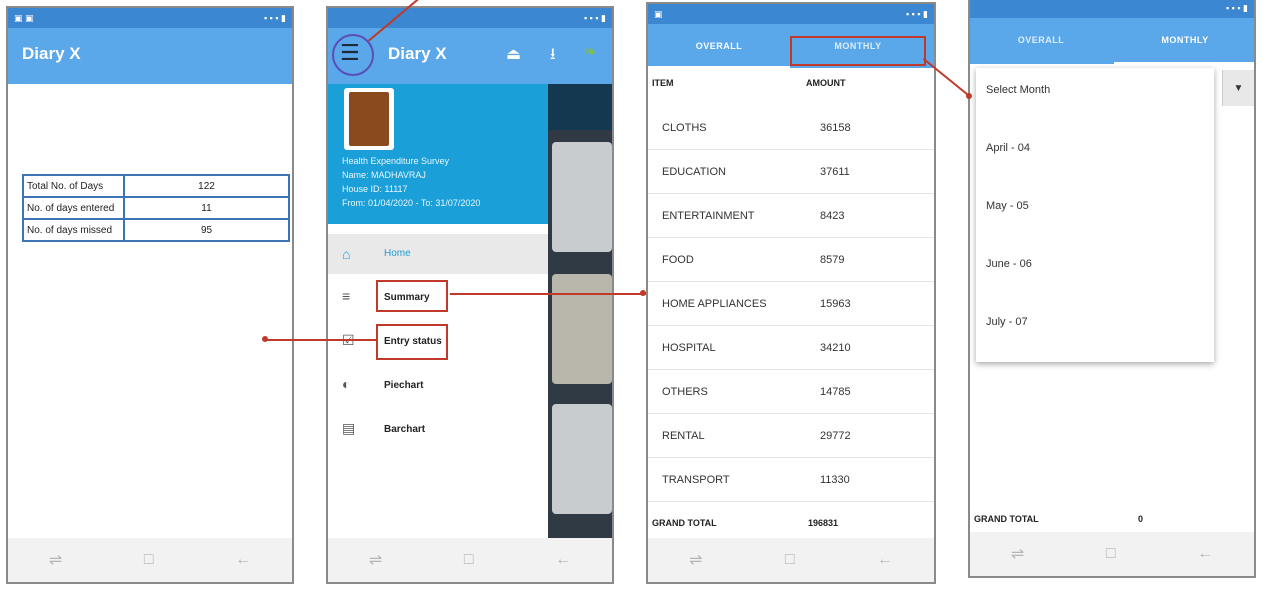  Describe the element at coordinates (1007, 322) in the screenshot. I see `dropdown-option: July - 07` at that location.